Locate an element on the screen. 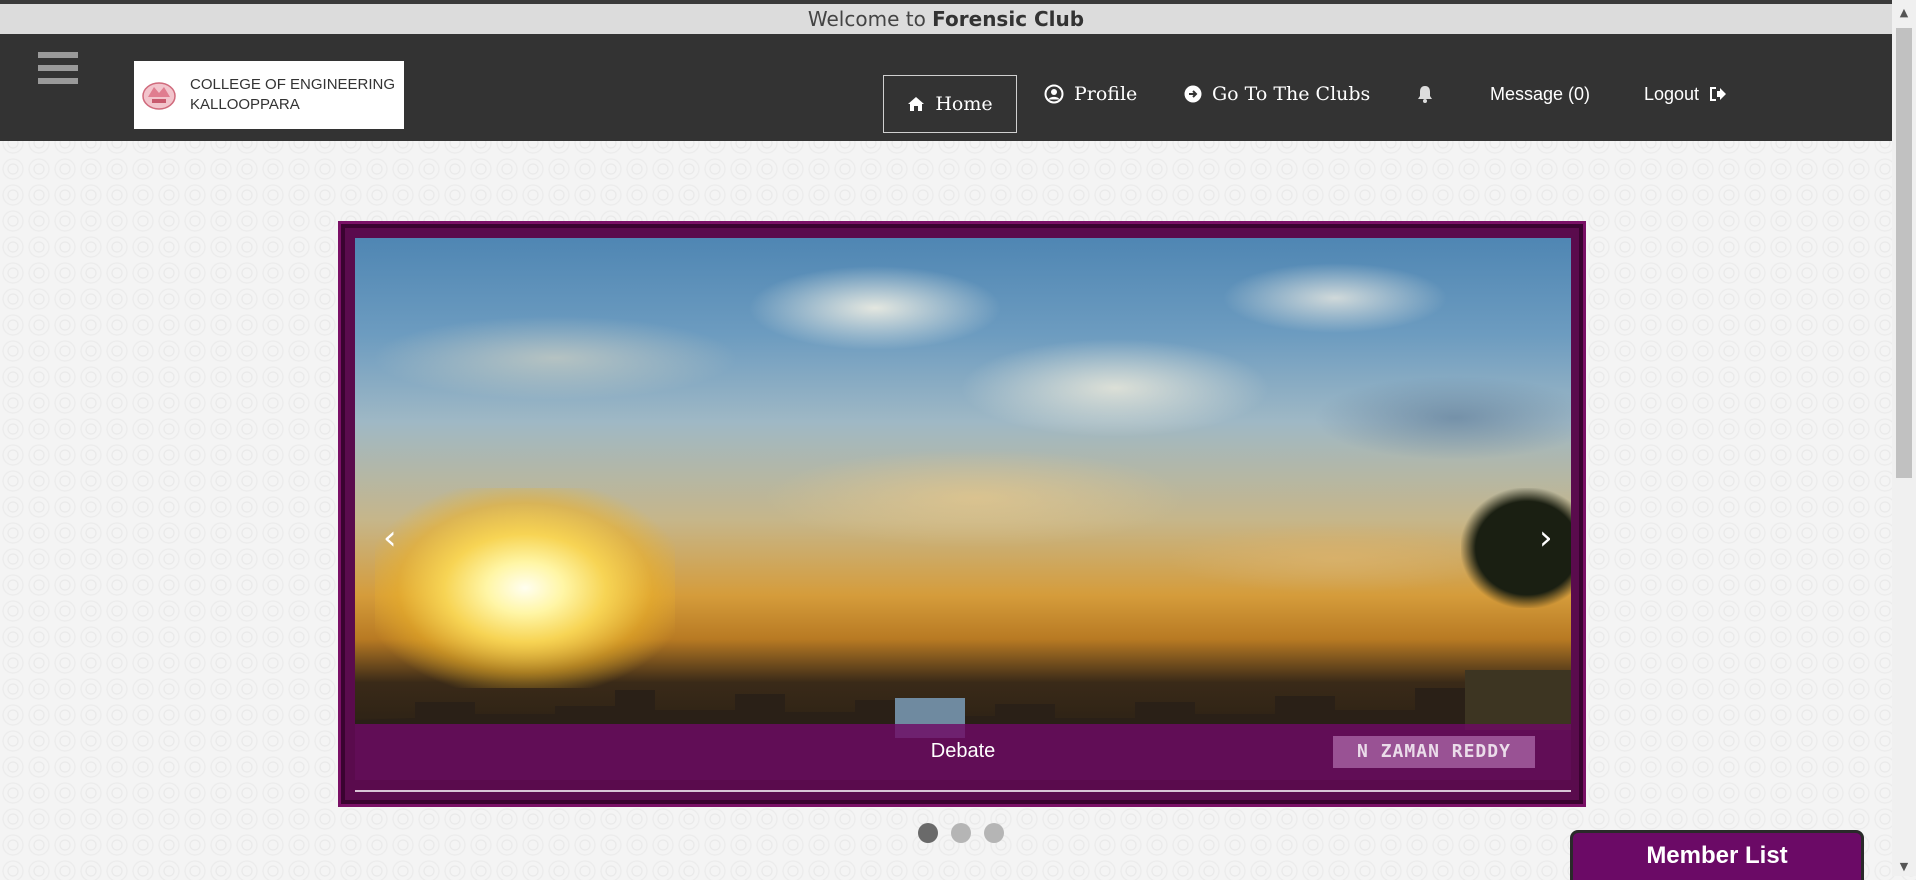 The image size is (1916, 880). nav-logout-label: Logout is located at coordinates (1672, 94).